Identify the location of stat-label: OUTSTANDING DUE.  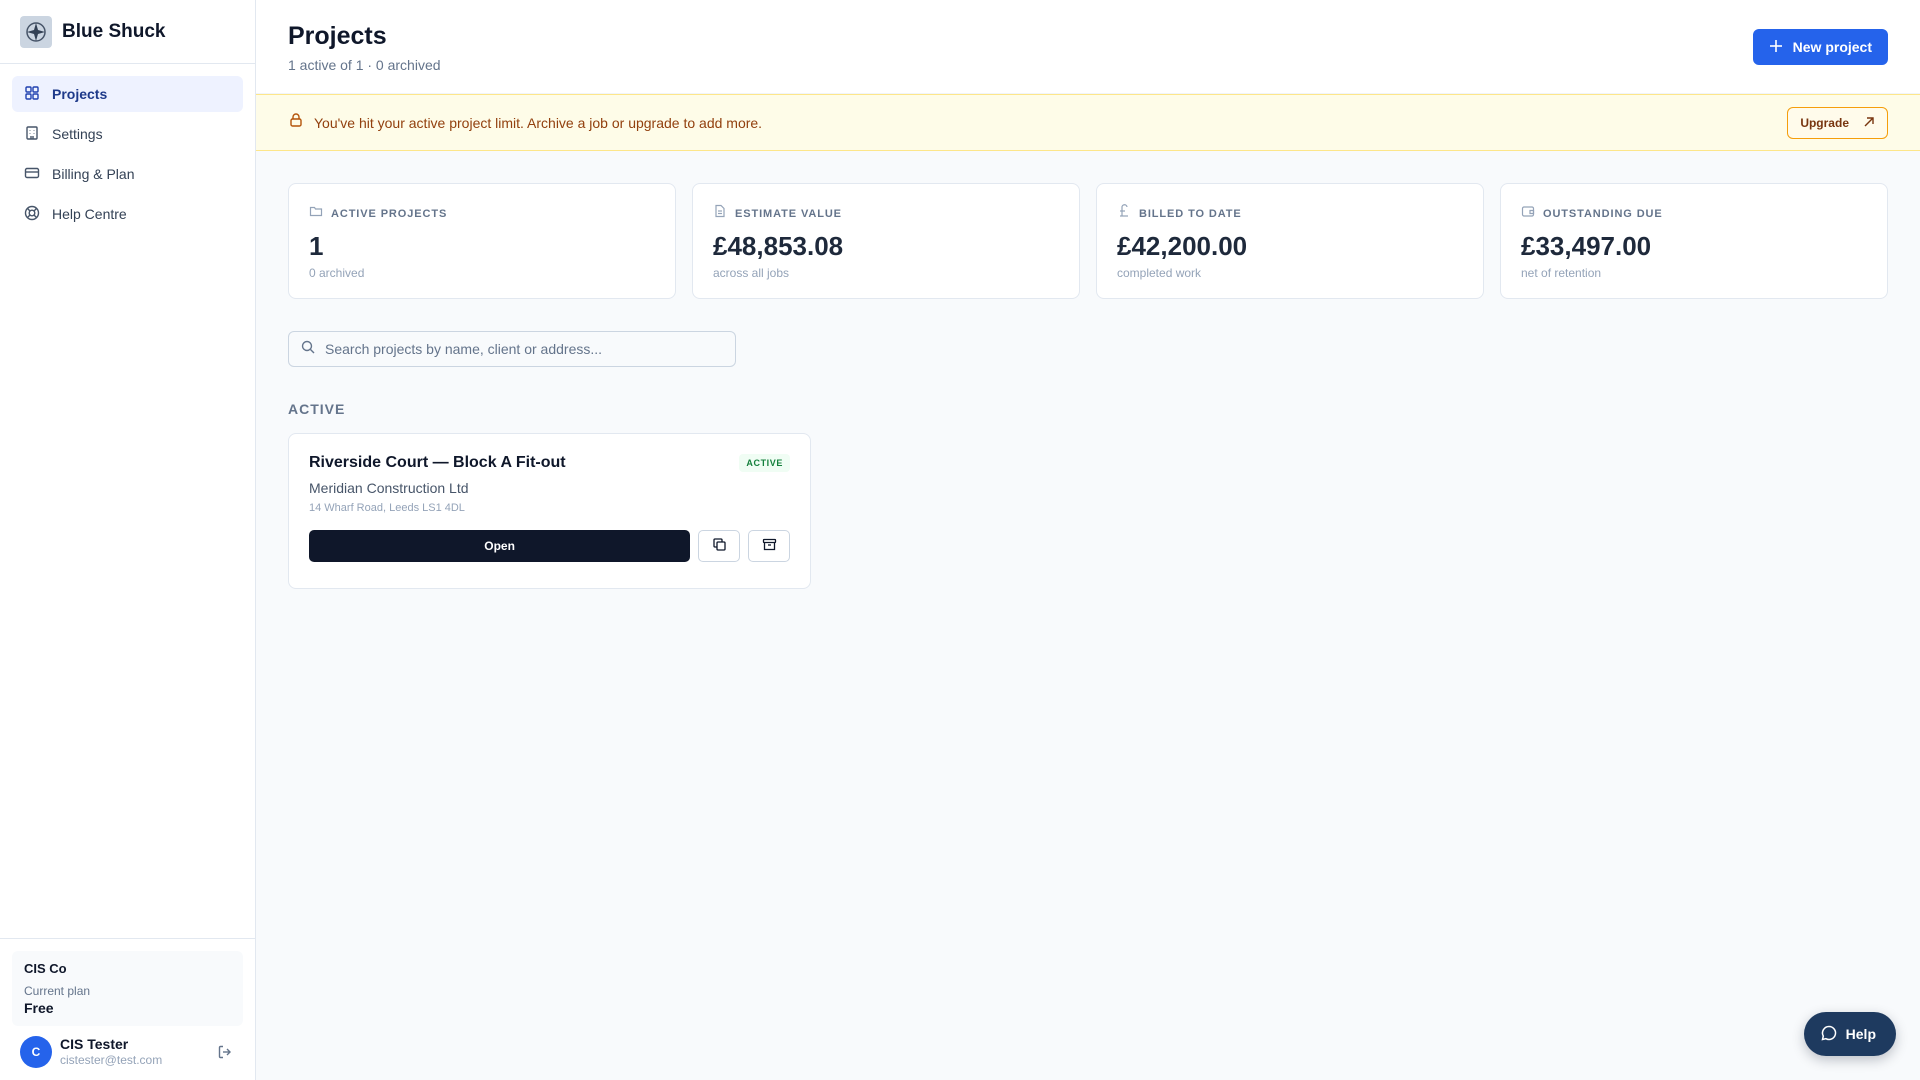
(1603, 213).